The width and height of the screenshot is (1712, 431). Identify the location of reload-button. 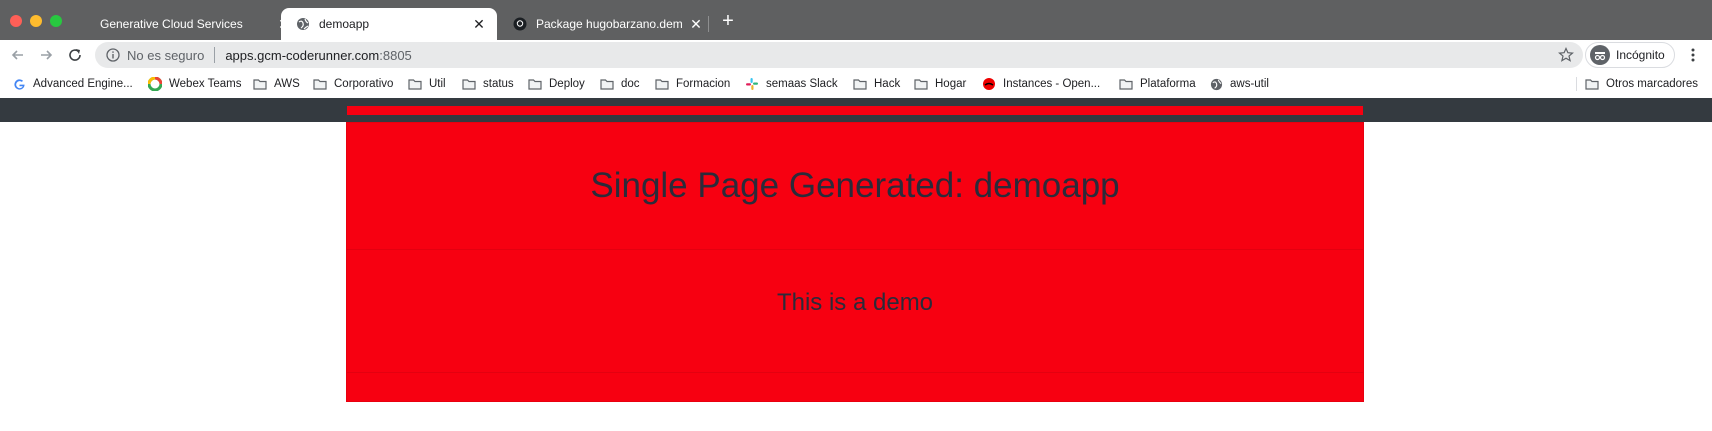
(75, 55).